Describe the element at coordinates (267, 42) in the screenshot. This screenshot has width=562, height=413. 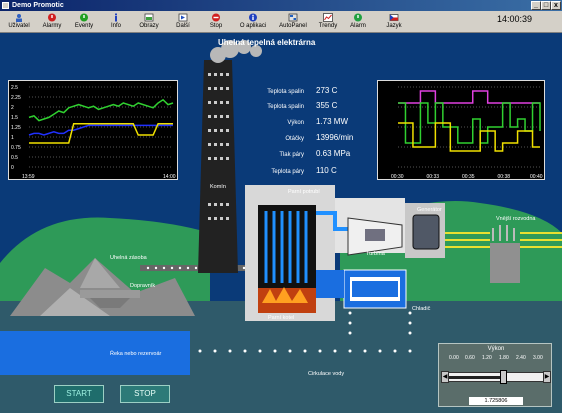
I see `page-title: Uhelná tepelná elektrárna` at that location.